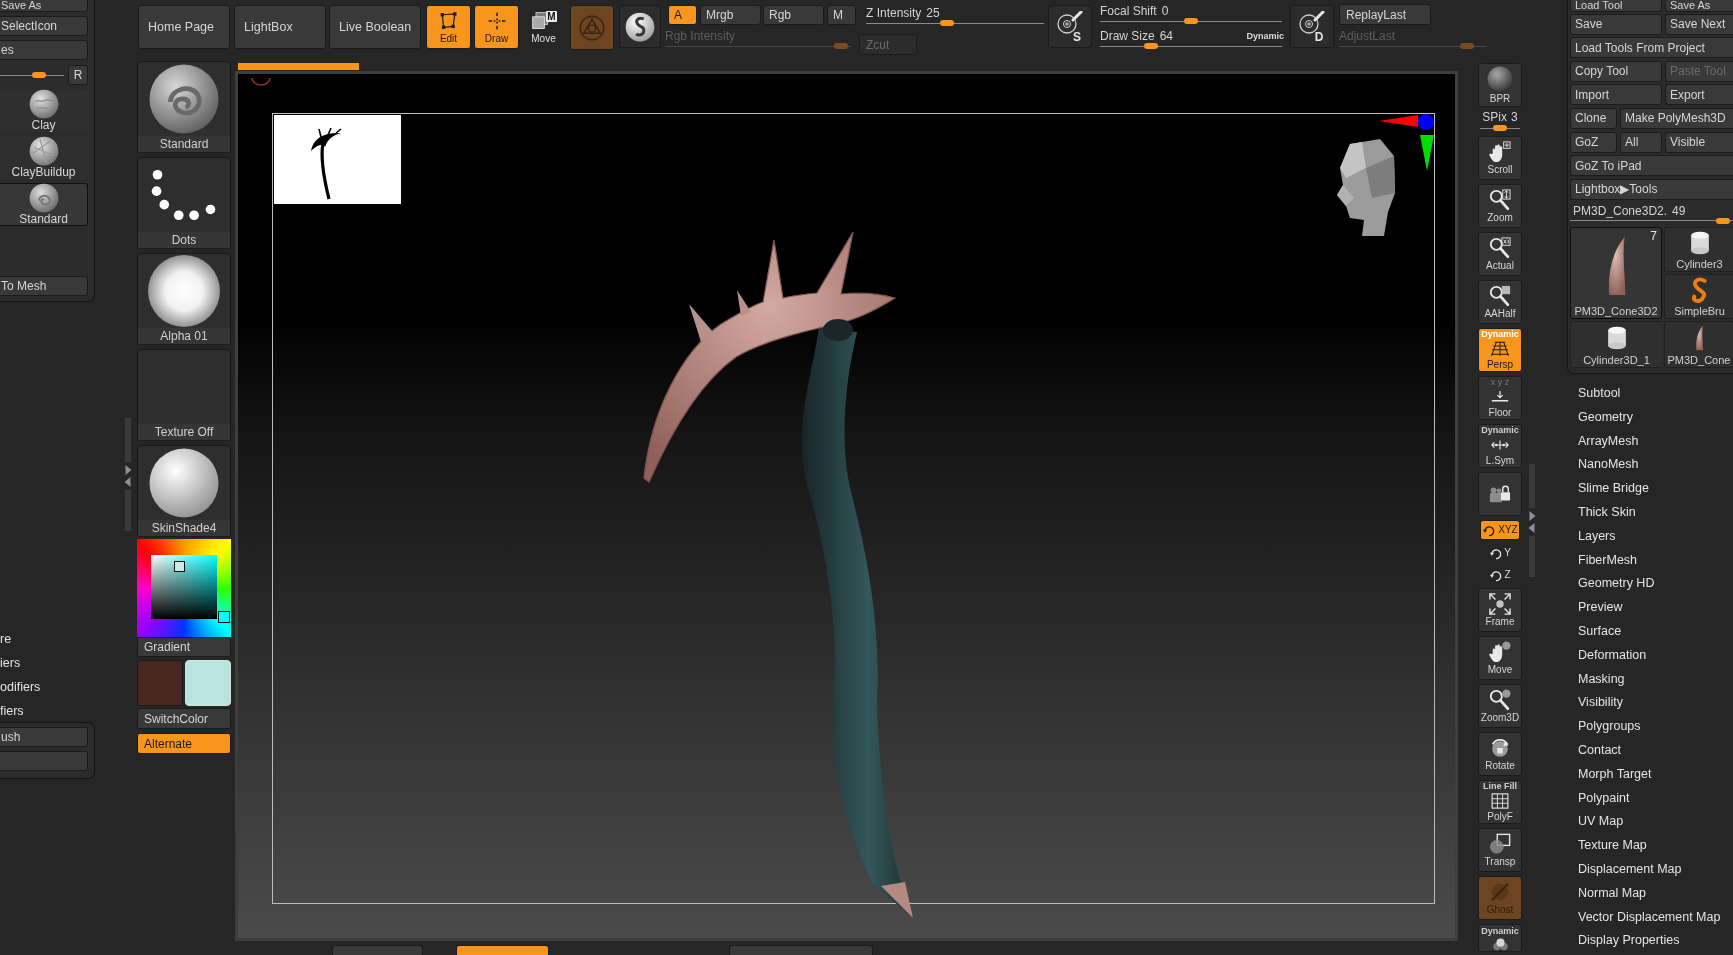 Image resolution: width=1733 pixels, height=955 pixels. I want to click on axis-button: Y, so click(1500, 553).